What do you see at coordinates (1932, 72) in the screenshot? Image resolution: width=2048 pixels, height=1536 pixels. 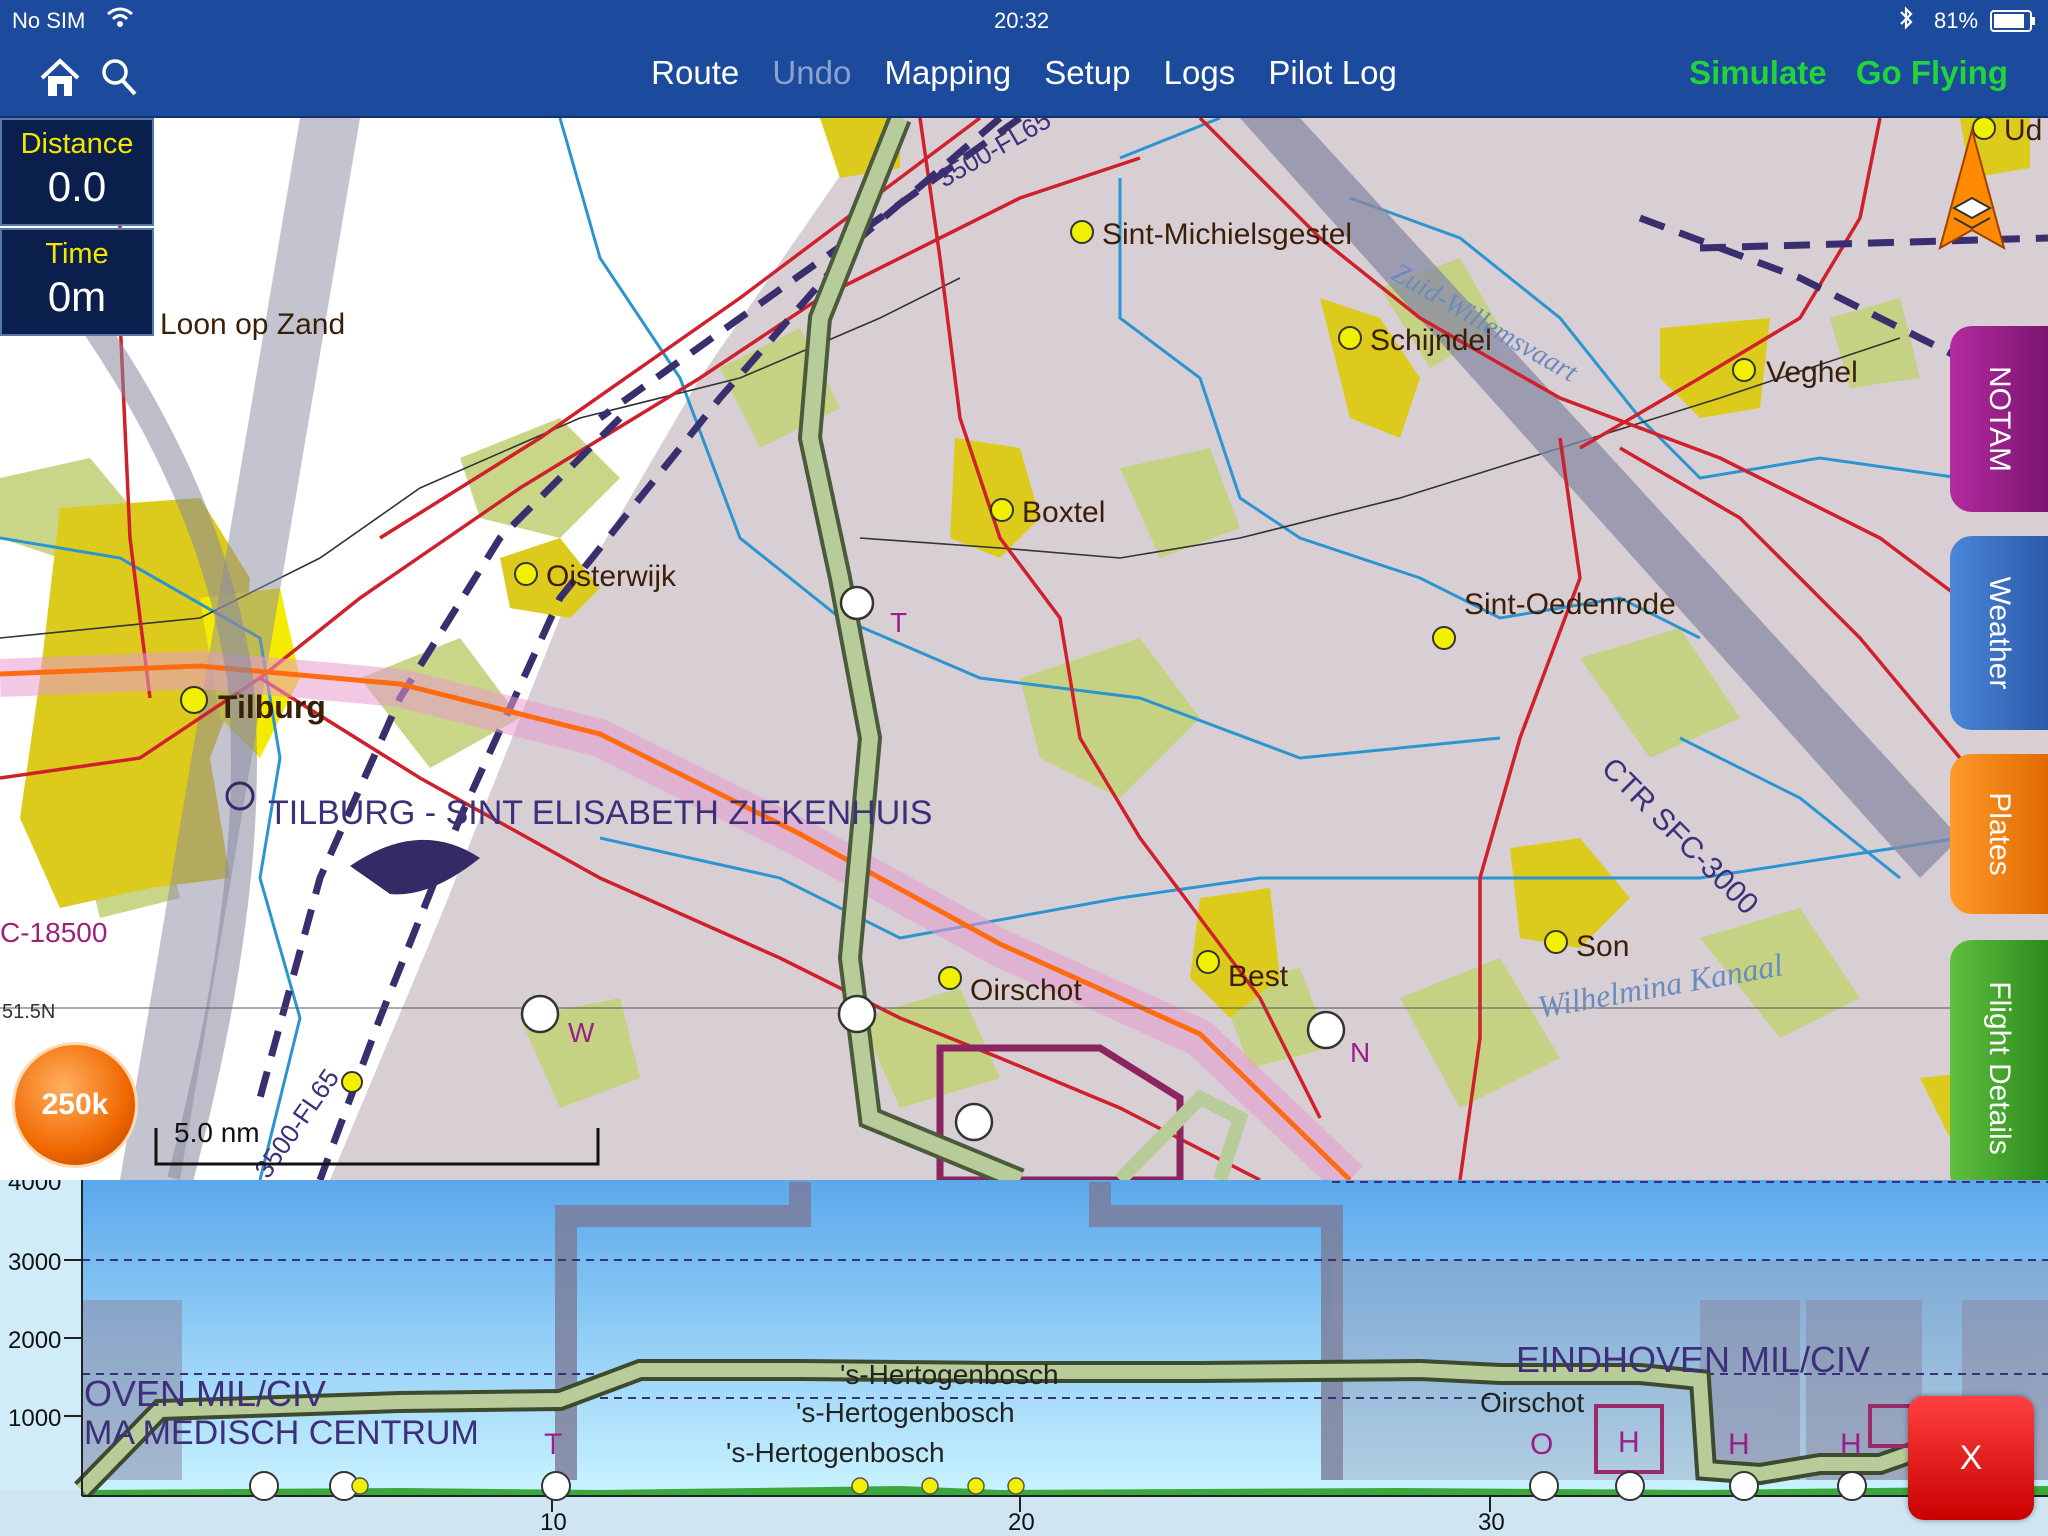 I see `go-flying-button: Go Flying` at bounding box center [1932, 72].